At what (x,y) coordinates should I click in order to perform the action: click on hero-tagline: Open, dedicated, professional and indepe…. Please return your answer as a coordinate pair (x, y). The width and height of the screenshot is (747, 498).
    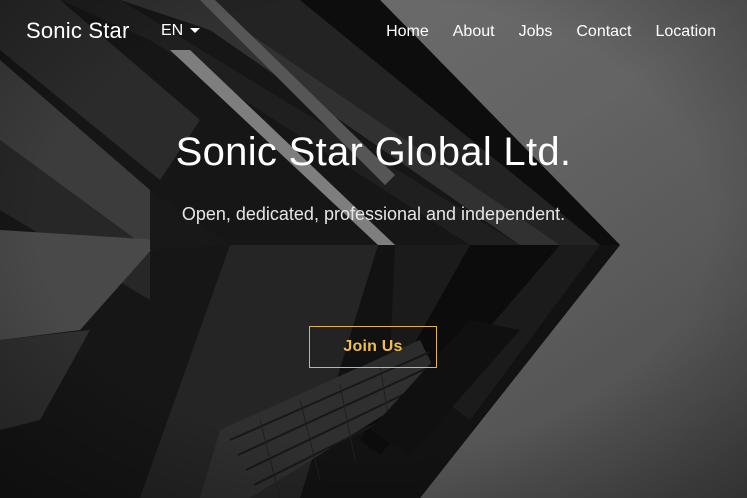
    Looking at the image, I should click on (373, 214).